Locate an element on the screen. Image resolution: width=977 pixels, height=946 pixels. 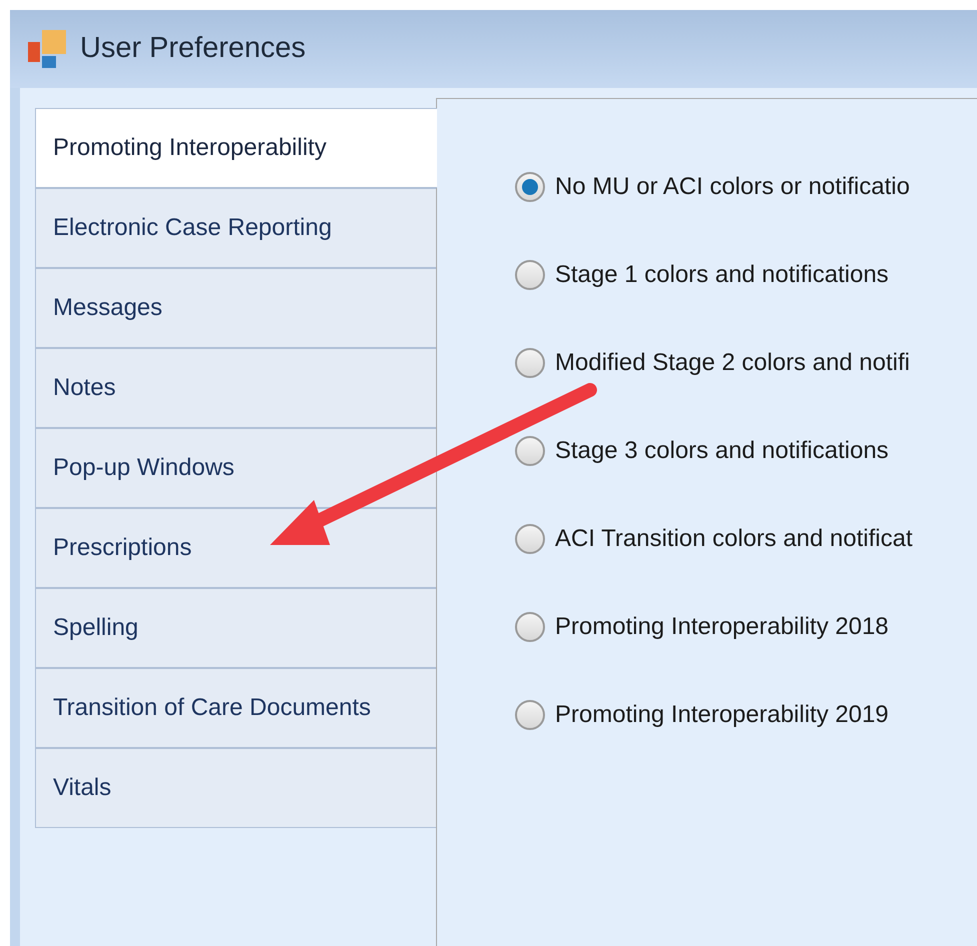
side-tab: Notes is located at coordinates (236, 388).